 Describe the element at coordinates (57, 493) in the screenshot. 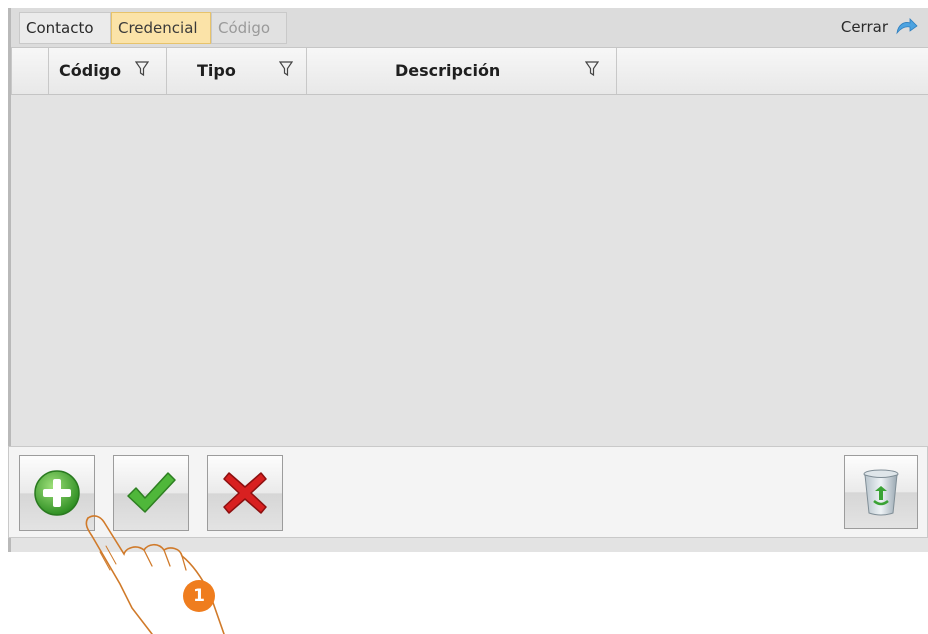

I see `add-icon` at that location.